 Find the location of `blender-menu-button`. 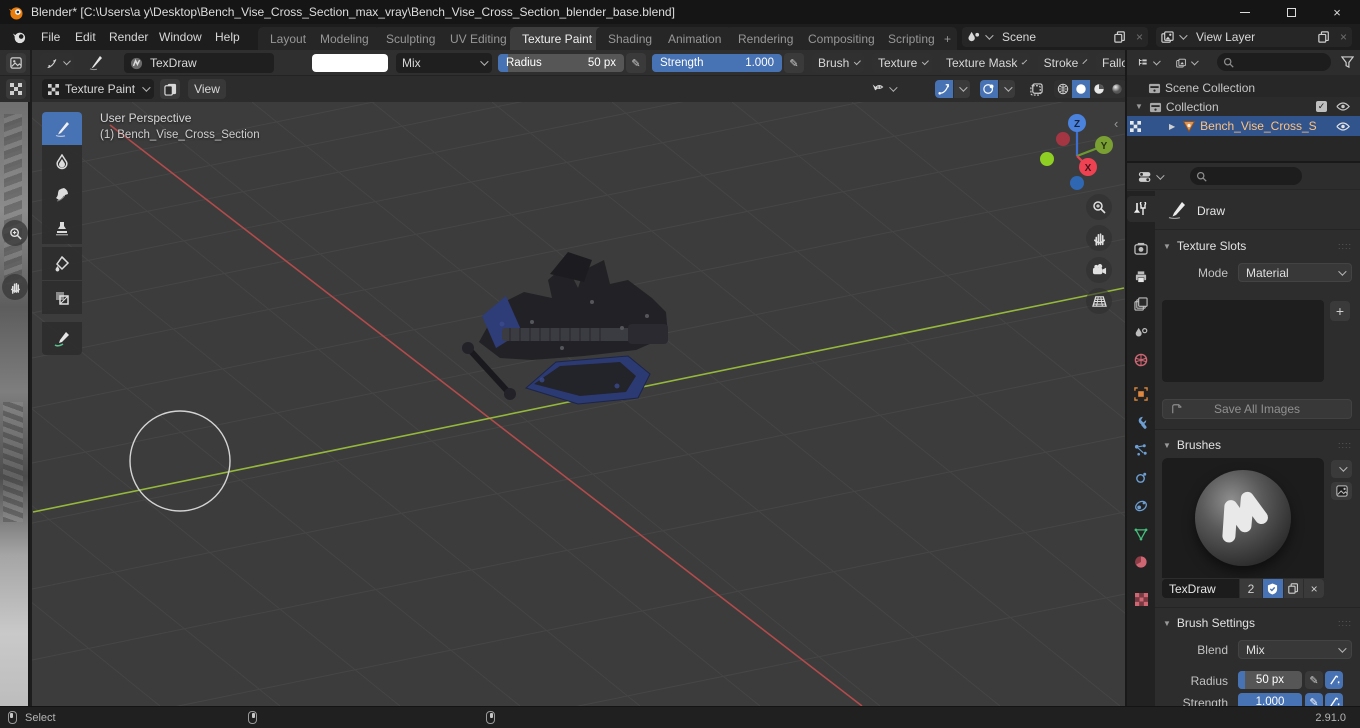

blender-menu-button is located at coordinates (19, 37).